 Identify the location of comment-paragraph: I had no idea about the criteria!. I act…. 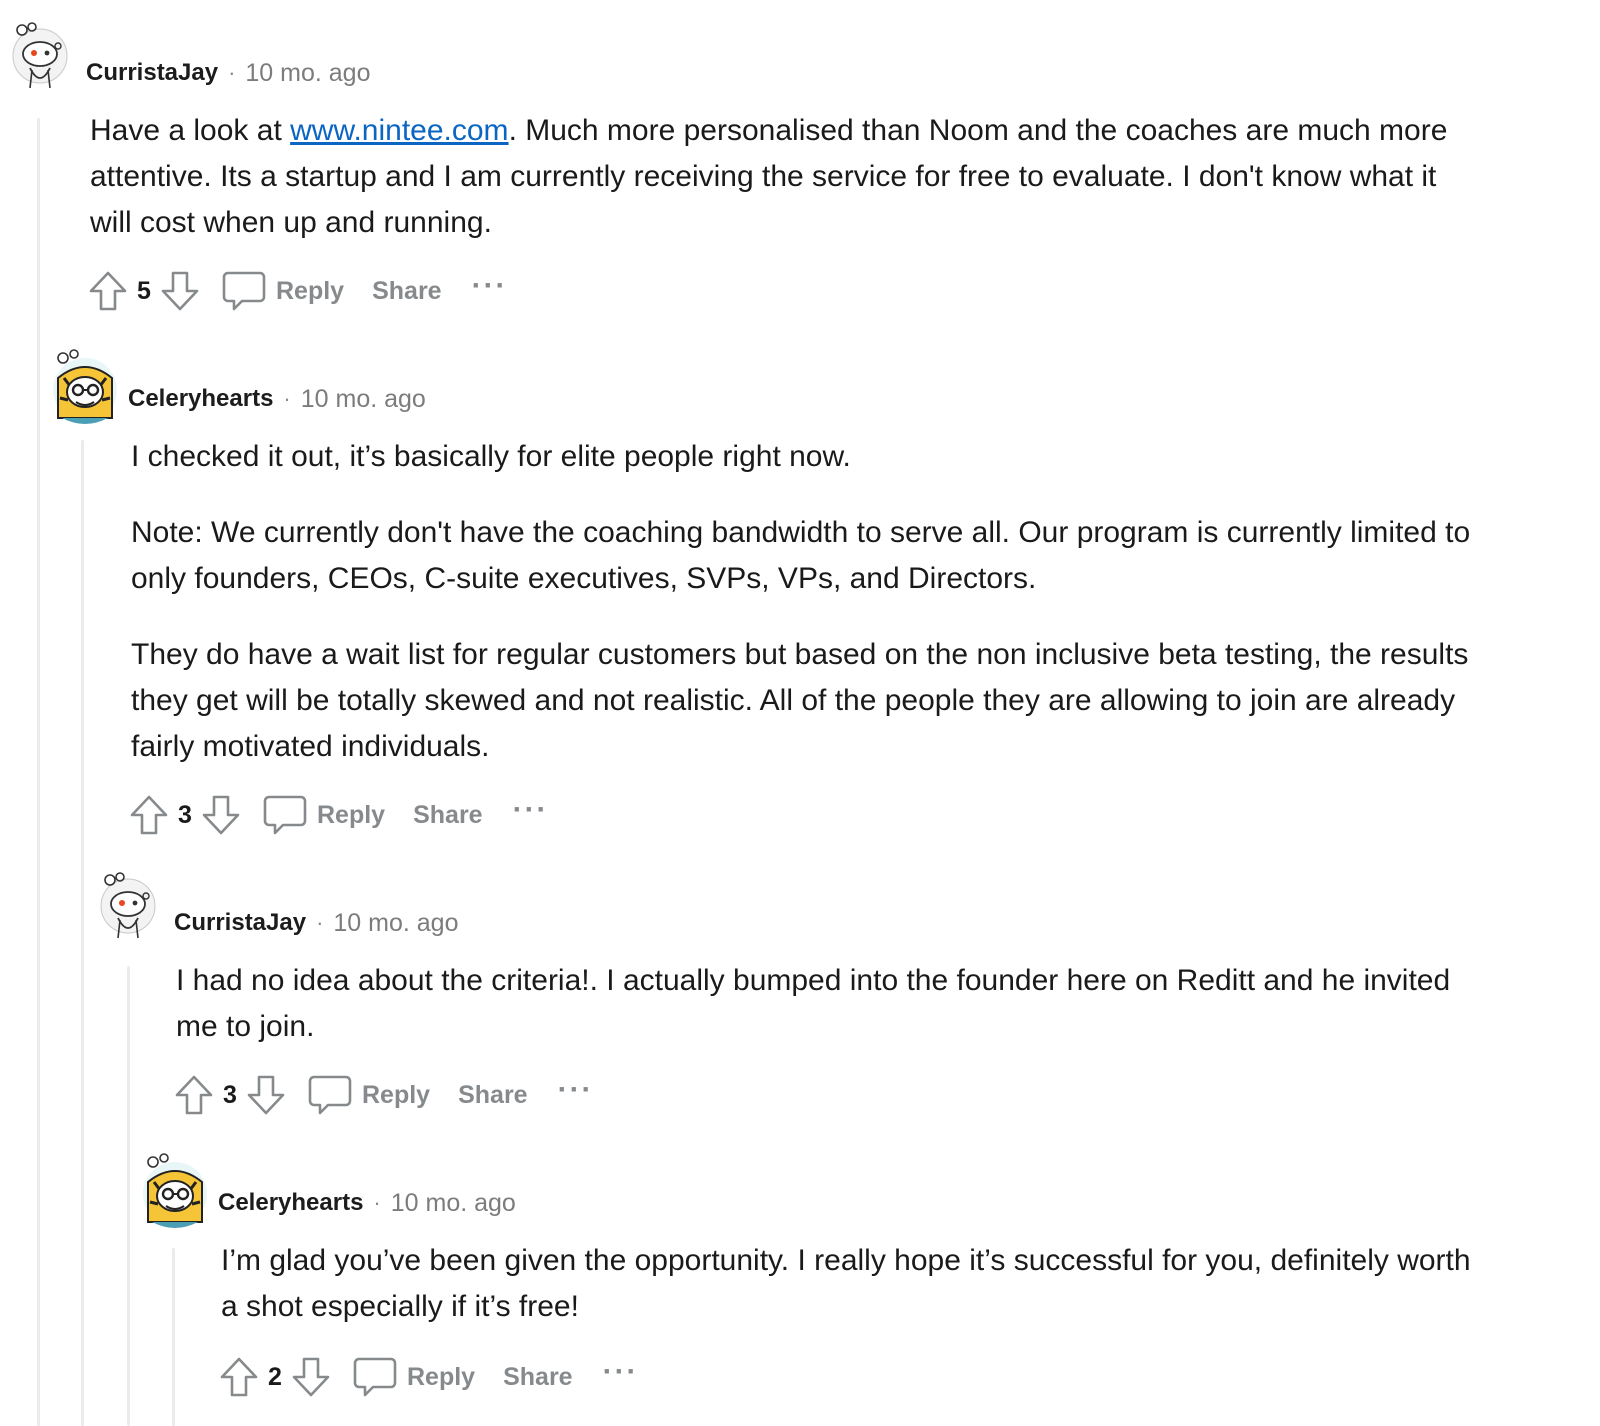
(813, 1003).